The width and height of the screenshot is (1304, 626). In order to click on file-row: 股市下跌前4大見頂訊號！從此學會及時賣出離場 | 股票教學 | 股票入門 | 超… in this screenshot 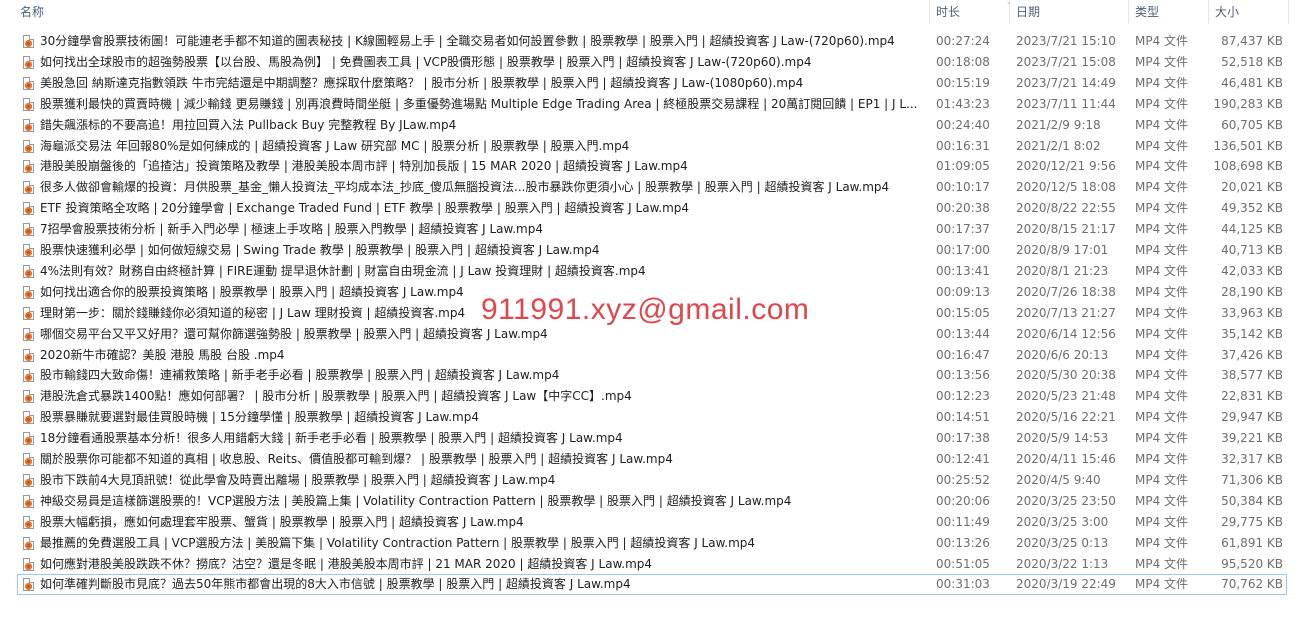, I will do `click(652, 480)`.